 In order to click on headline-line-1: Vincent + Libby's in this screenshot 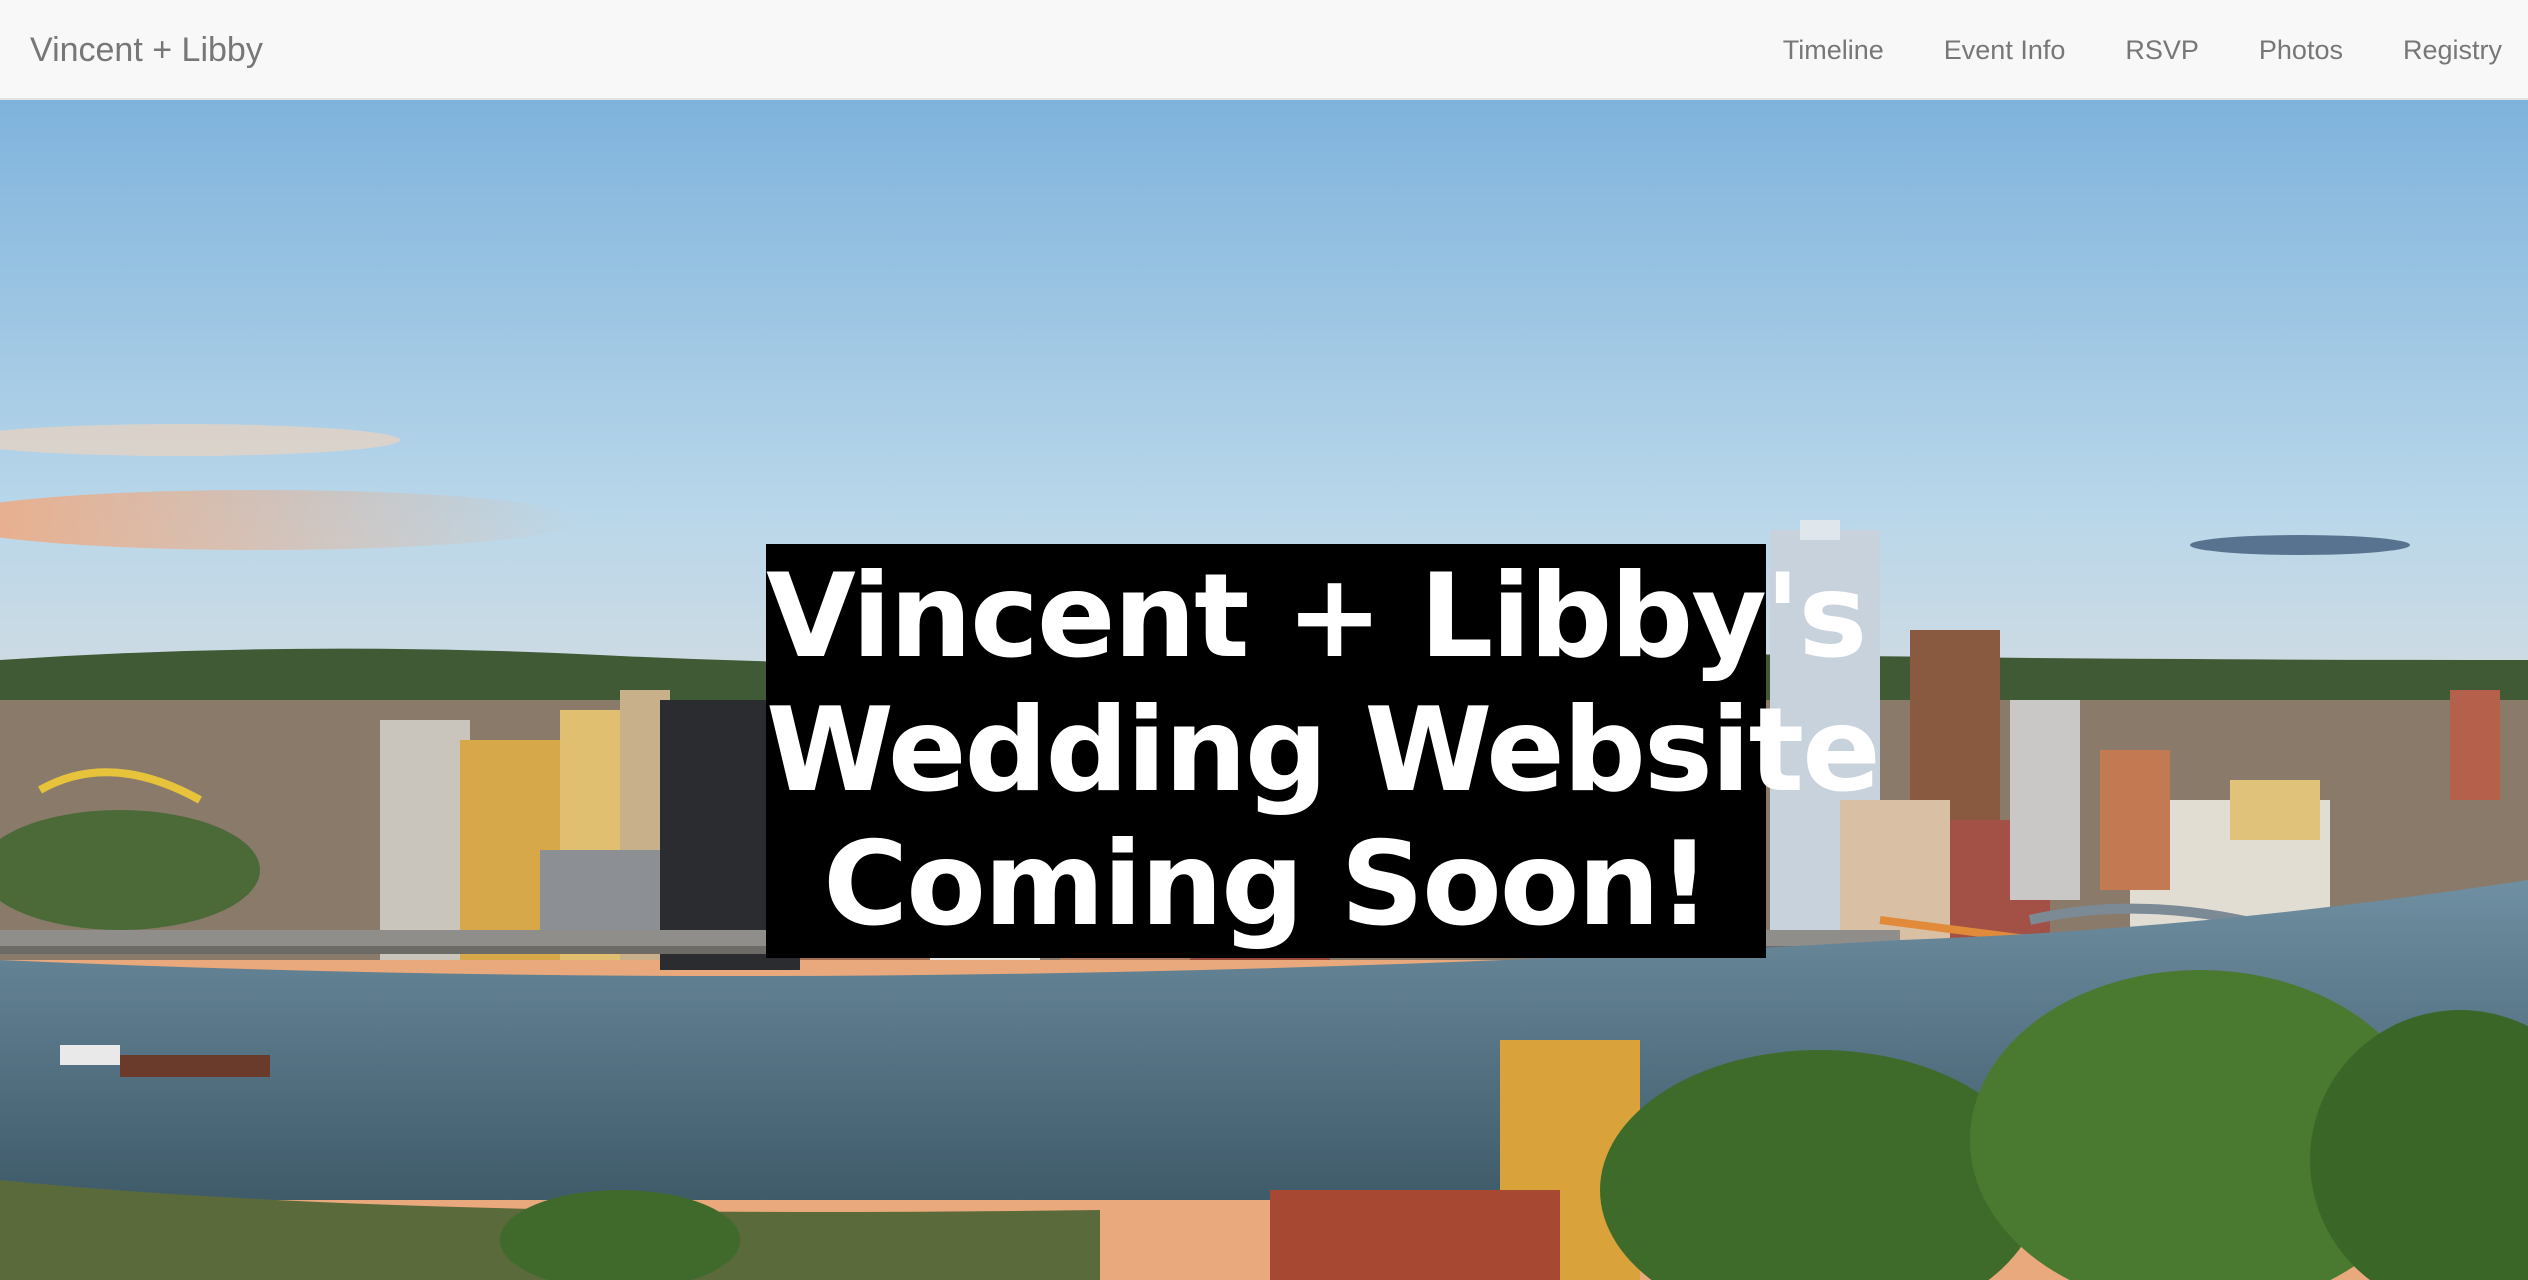, I will do `click(1316, 616)`.